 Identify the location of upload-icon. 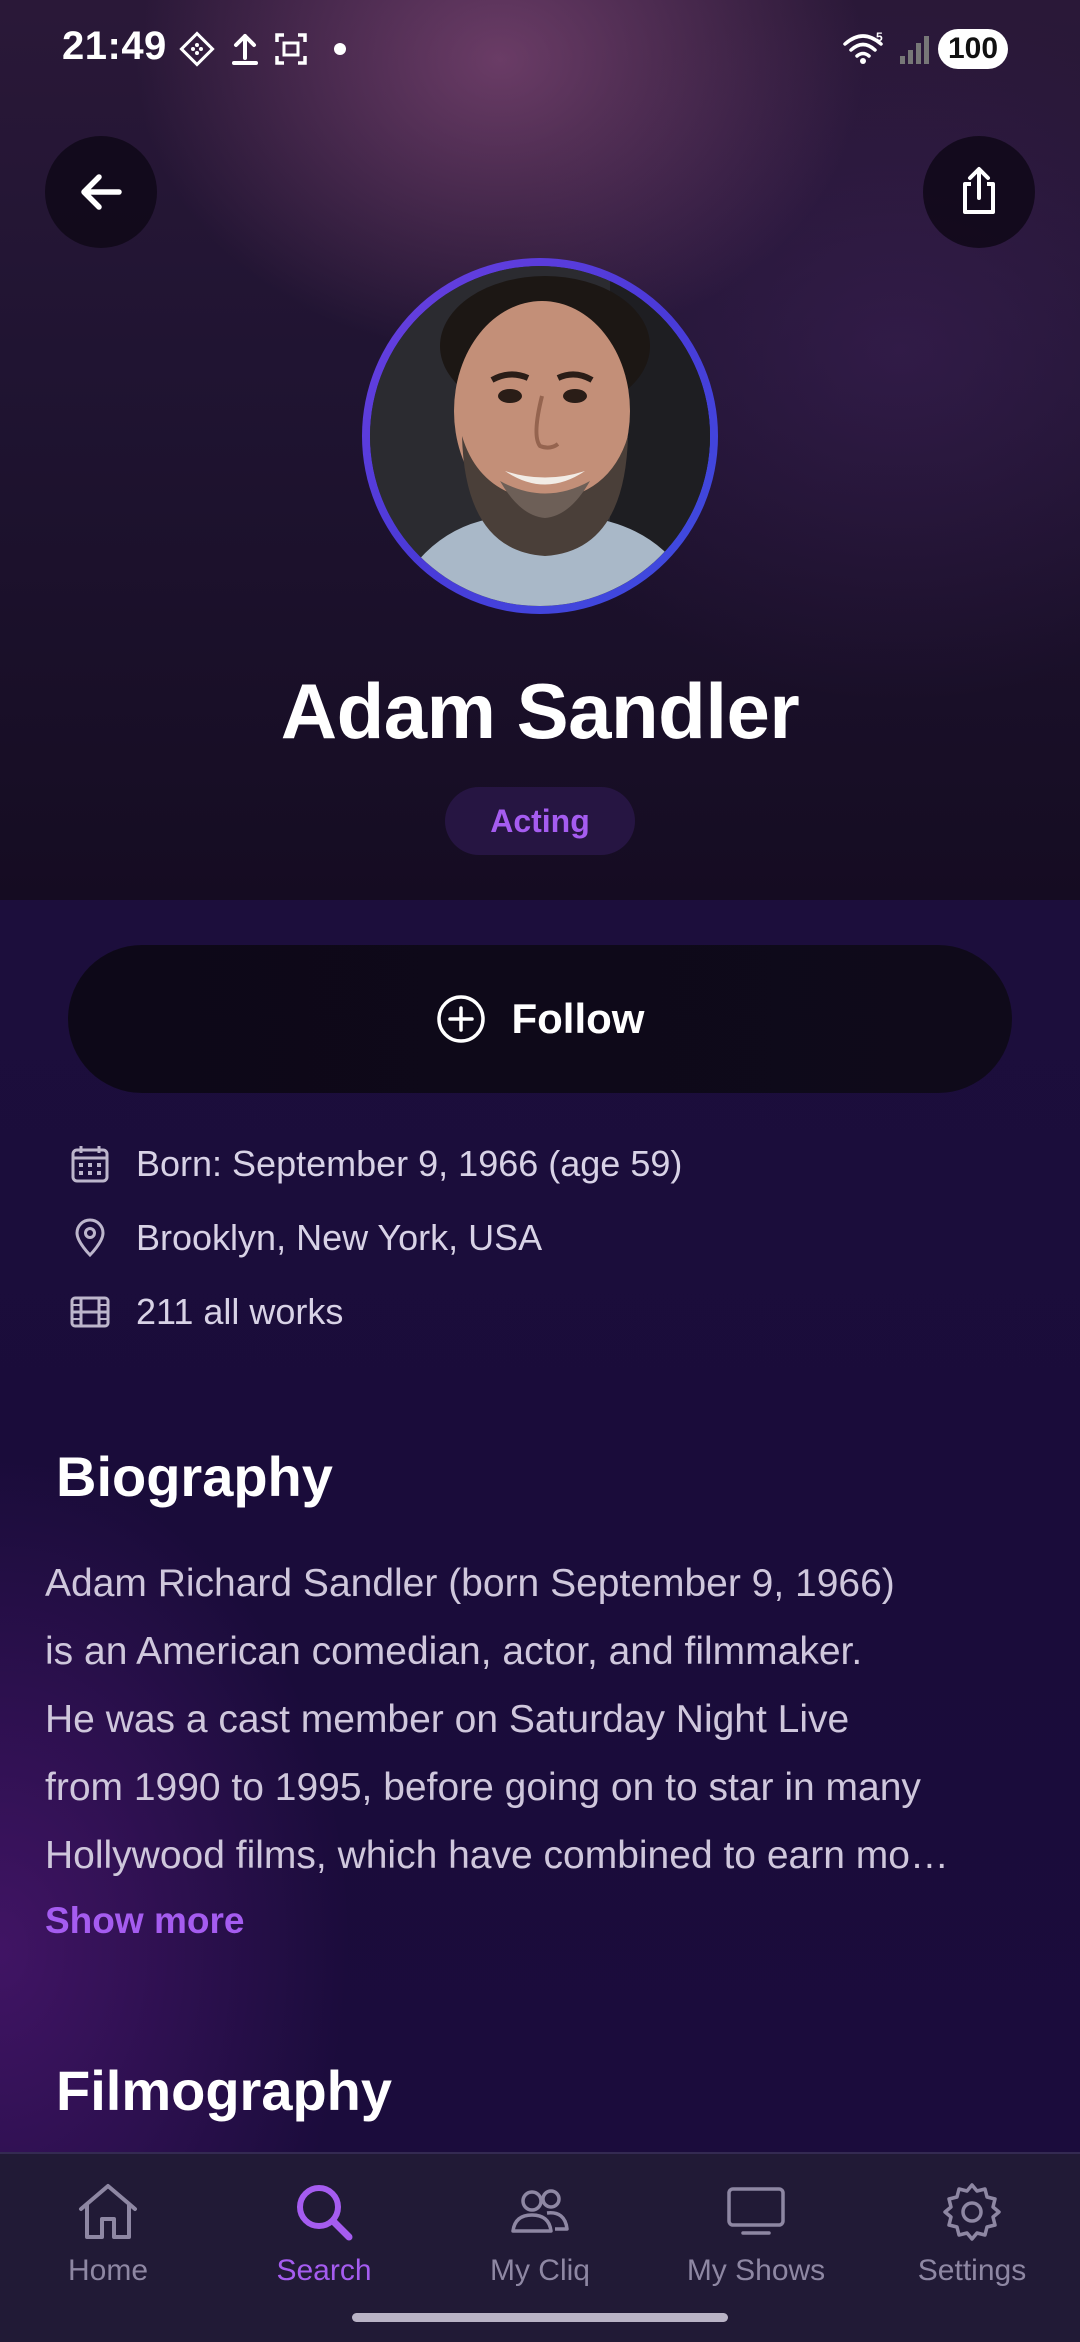
(245, 49).